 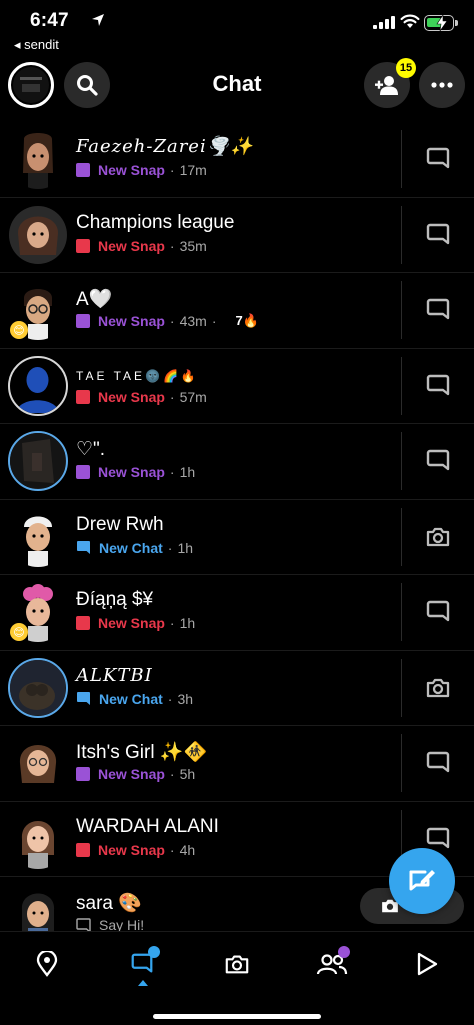 What do you see at coordinates (237, 386) in the screenshot?
I see `chat-row: TAE TAE🌚🌈🔥 New Snap · 57m` at bounding box center [237, 386].